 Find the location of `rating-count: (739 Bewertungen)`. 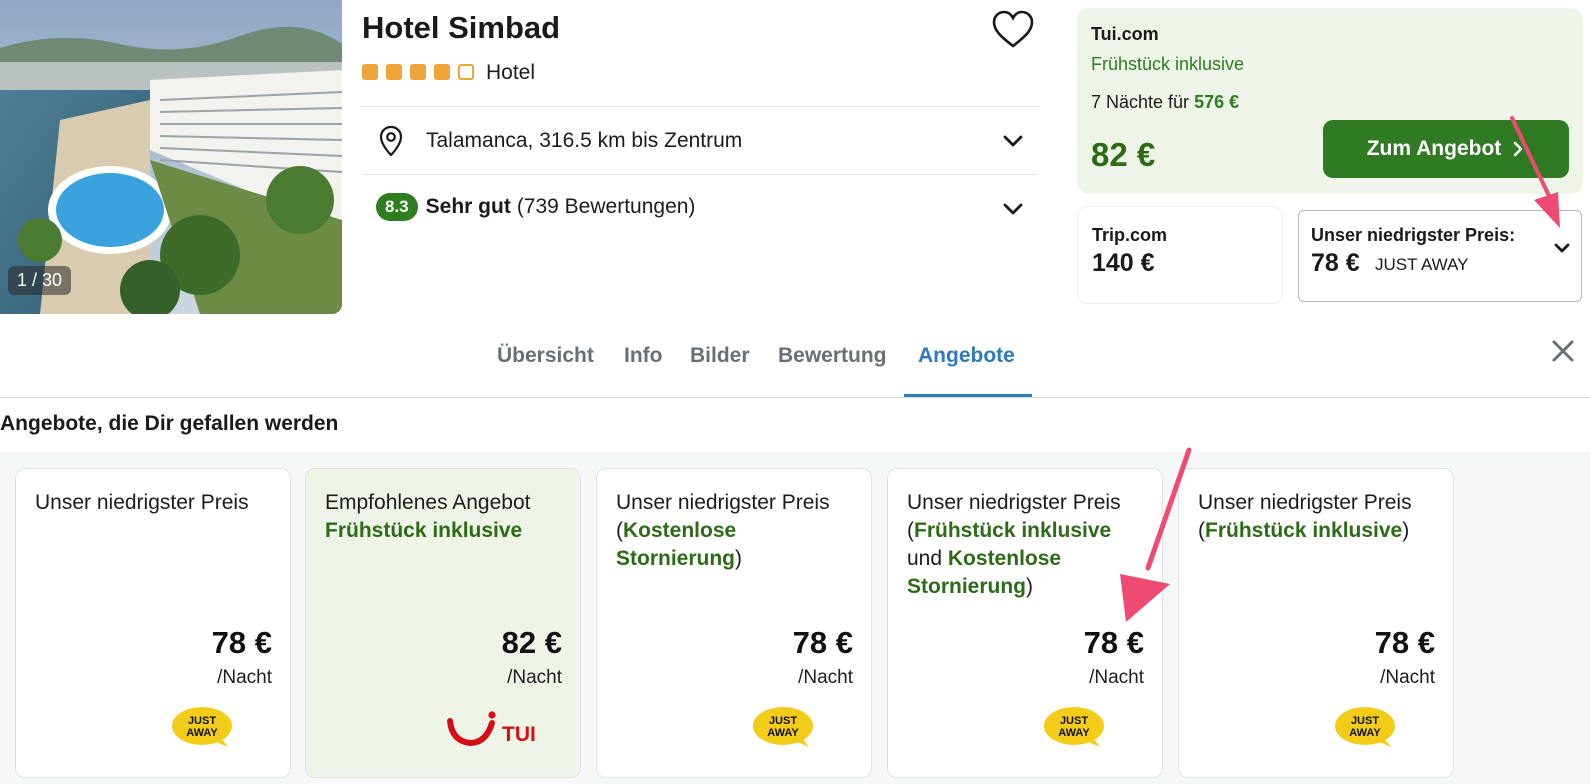

rating-count: (739 Bewertungen) is located at coordinates (606, 206).